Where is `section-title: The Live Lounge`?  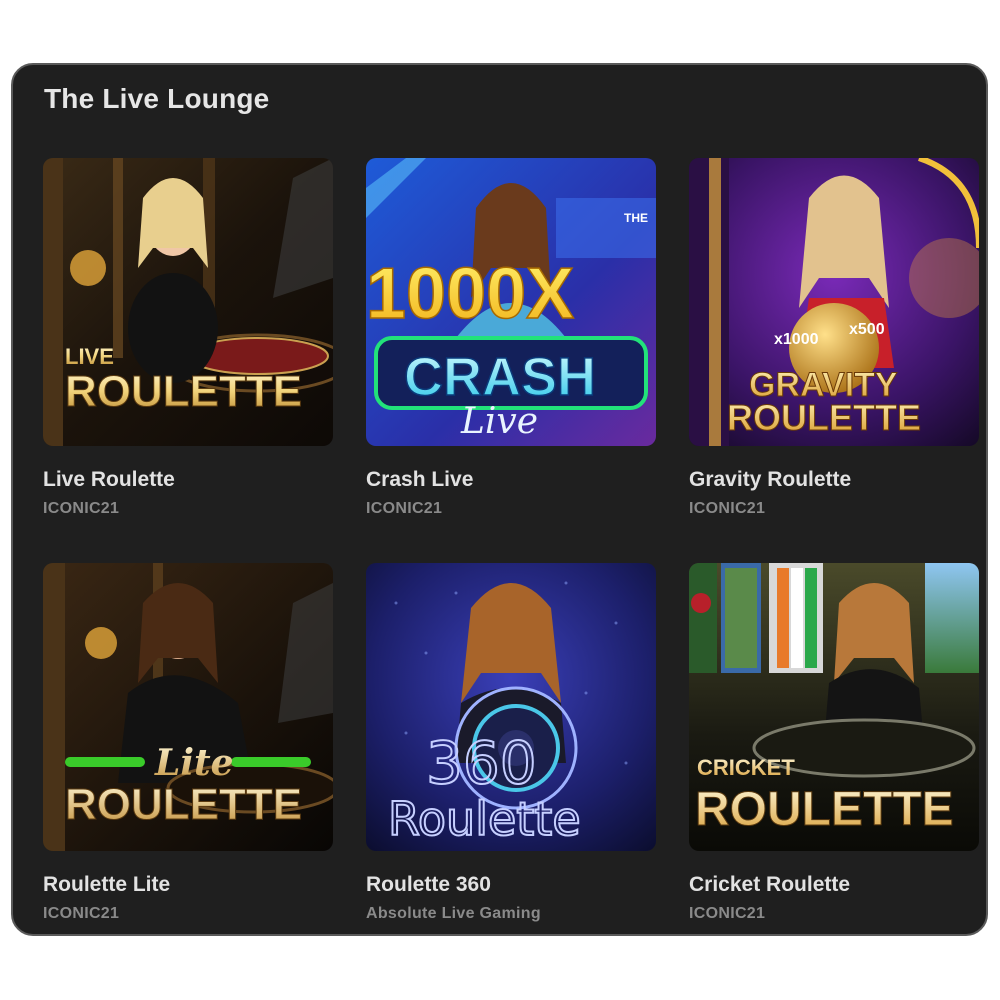 section-title: The Live Lounge is located at coordinates (157, 98).